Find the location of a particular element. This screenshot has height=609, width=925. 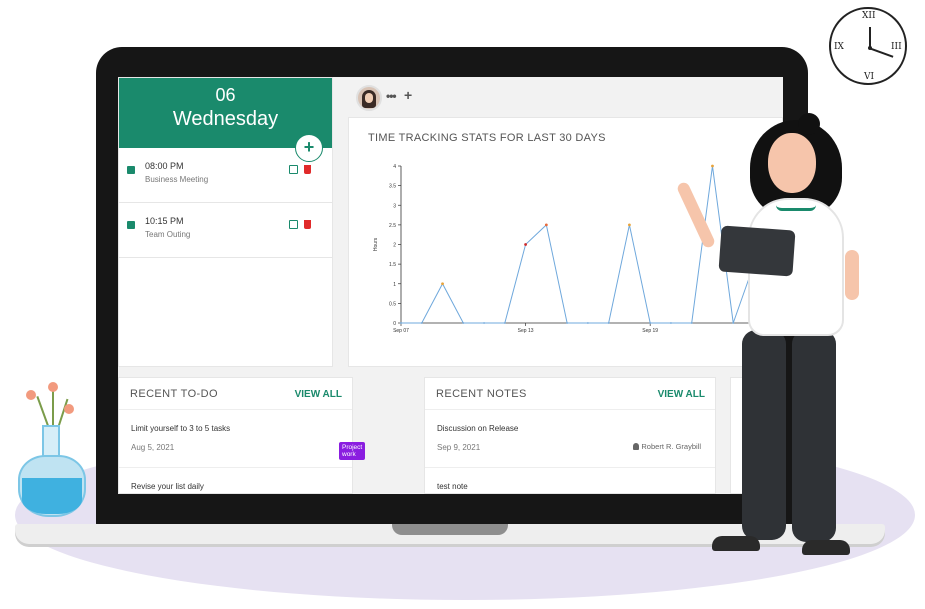

event-title: Business Meeting is located at coordinates (177, 179).